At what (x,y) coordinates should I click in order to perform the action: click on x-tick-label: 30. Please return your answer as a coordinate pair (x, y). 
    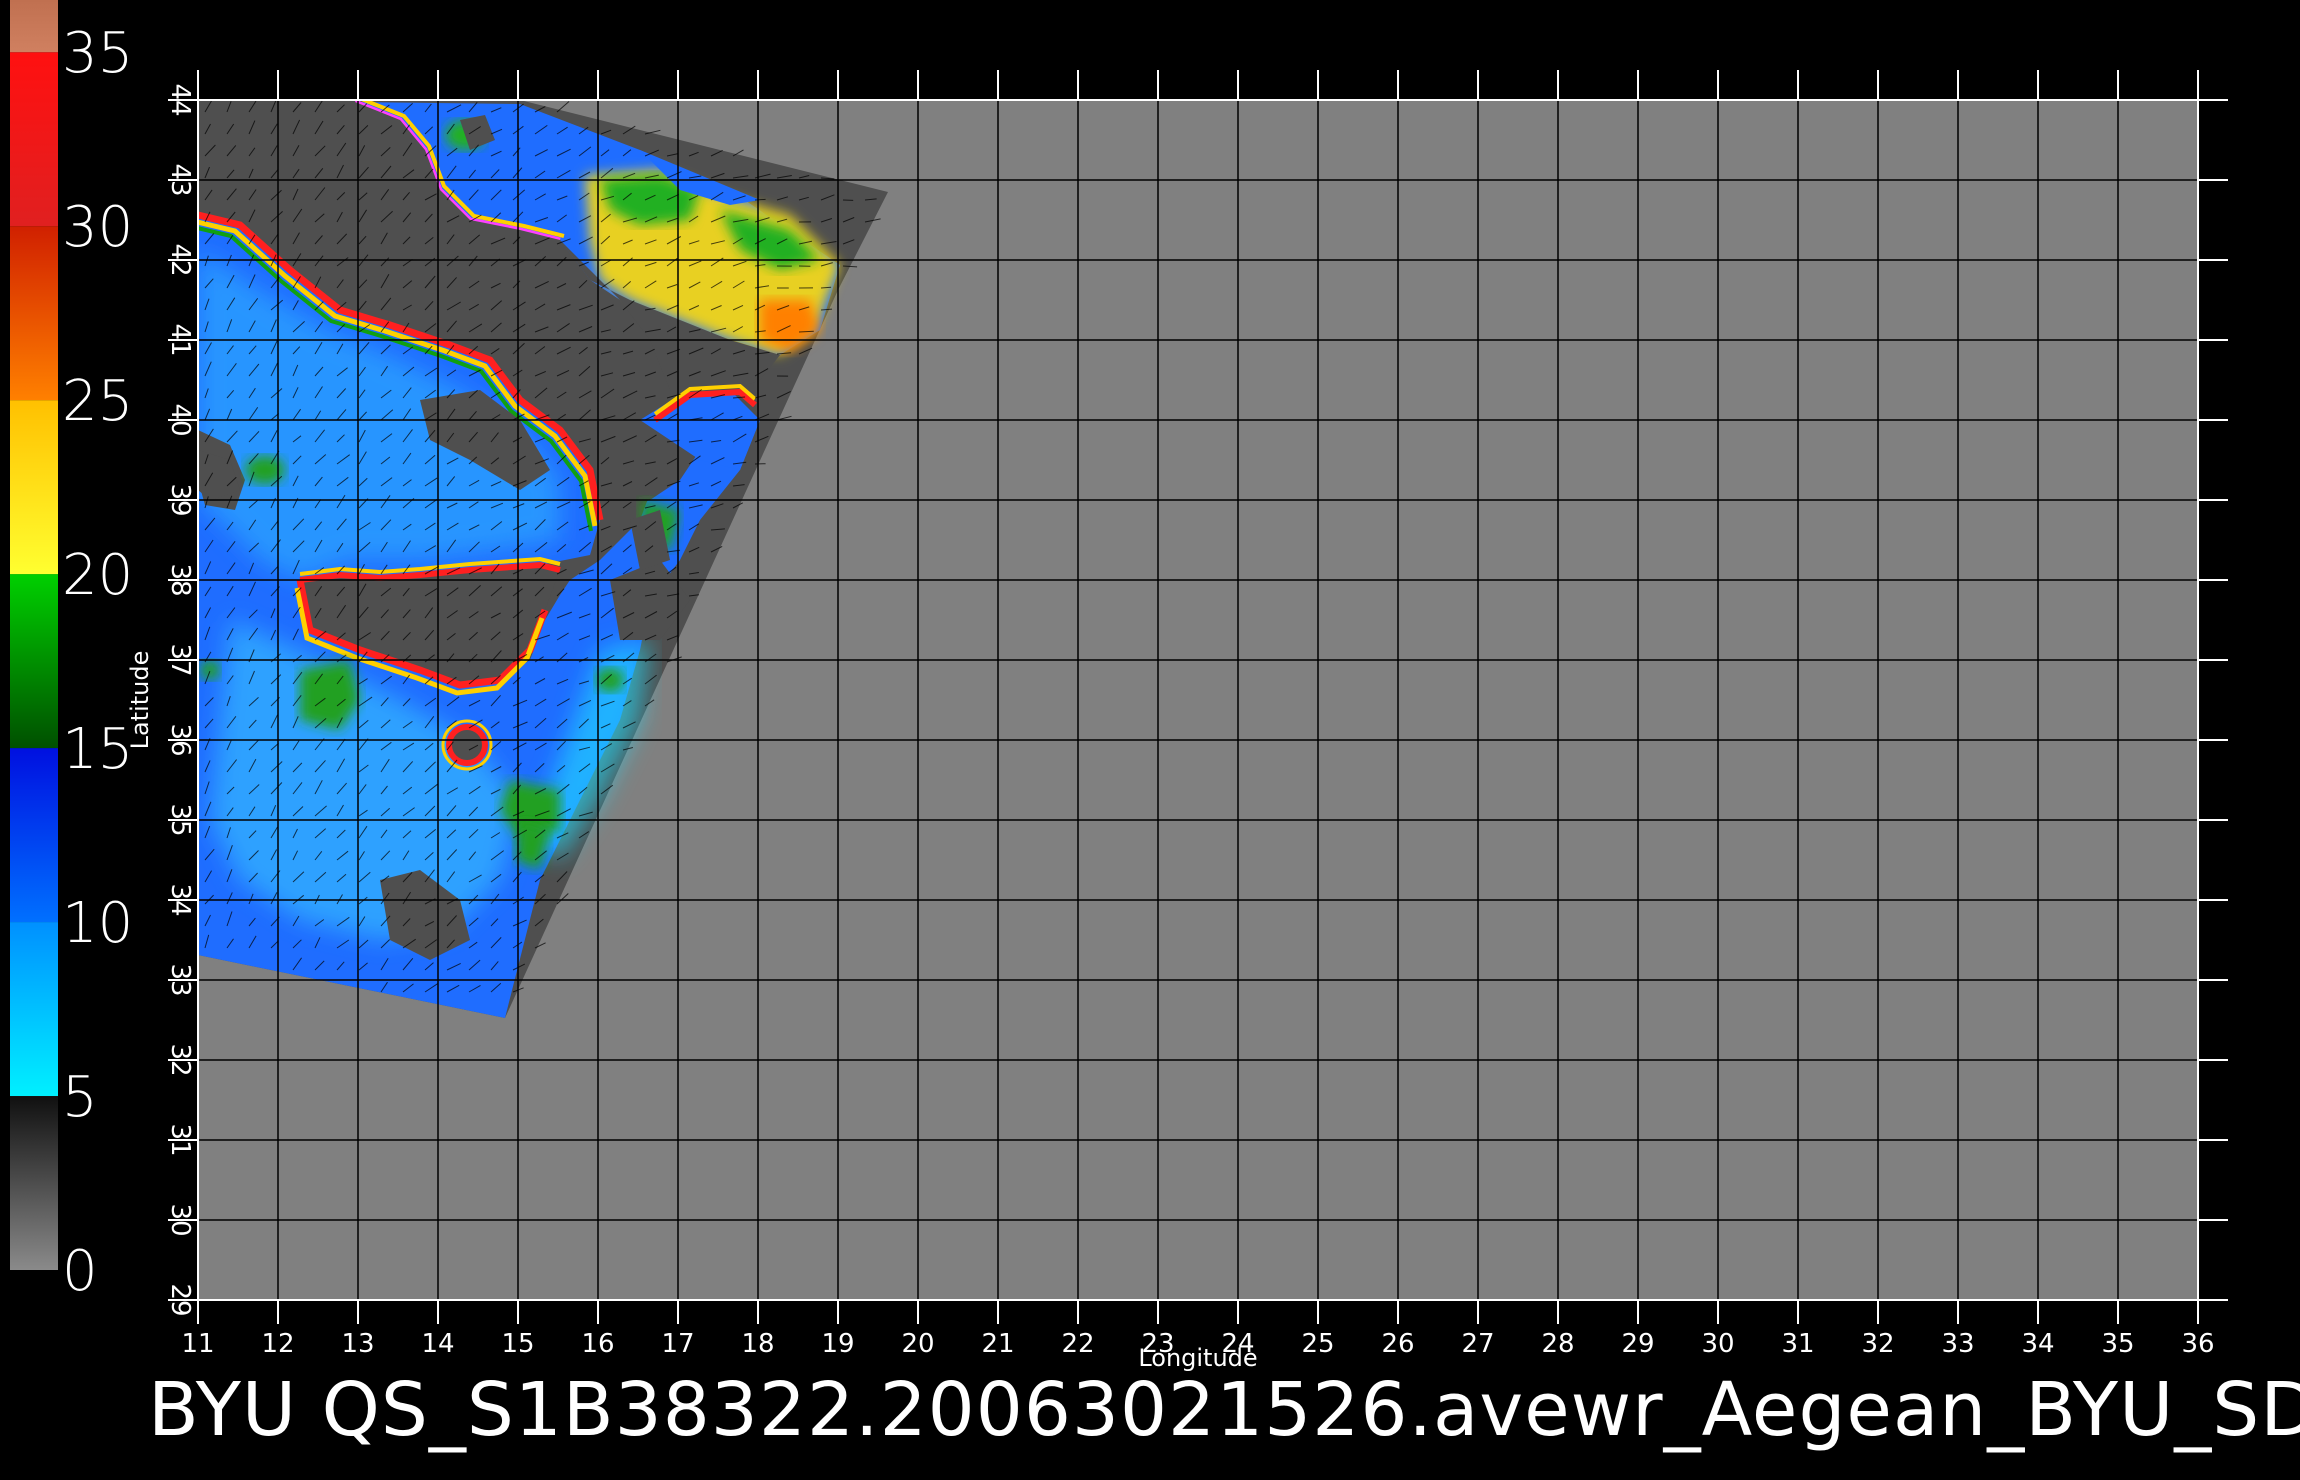
    Looking at the image, I should click on (1717, 1344).